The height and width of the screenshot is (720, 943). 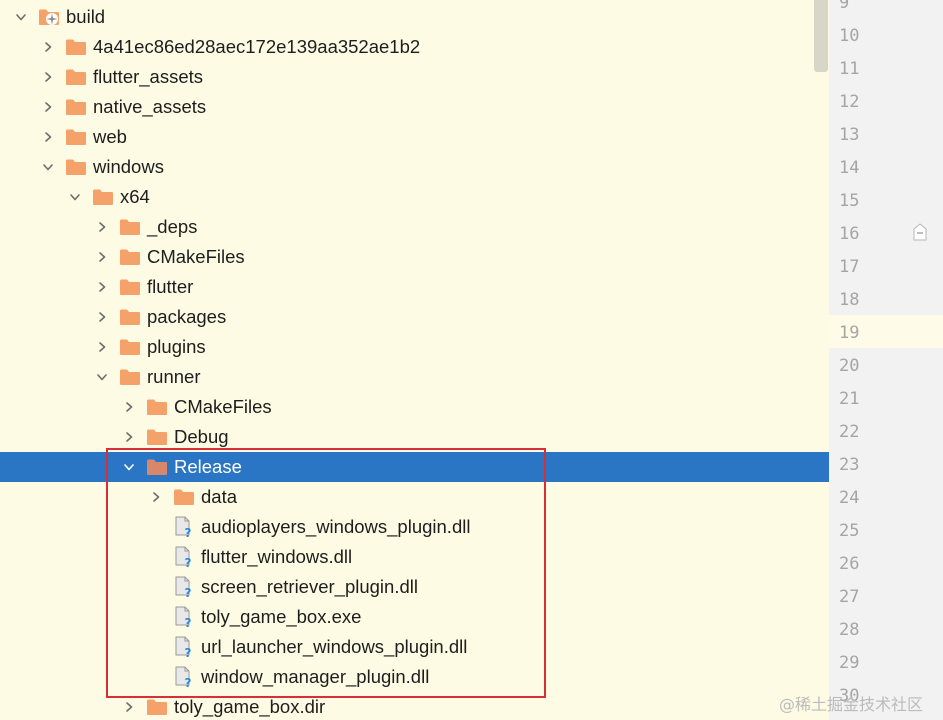 I want to click on line-number: 27, so click(x=849, y=597).